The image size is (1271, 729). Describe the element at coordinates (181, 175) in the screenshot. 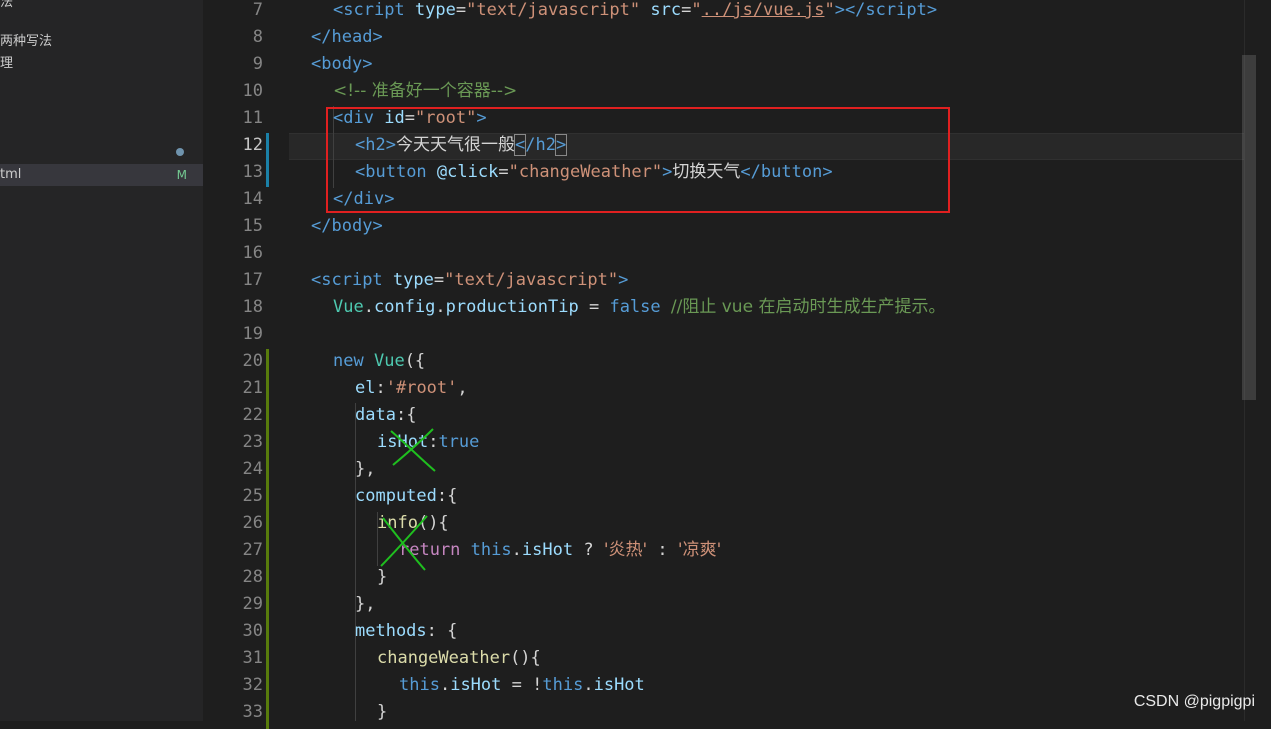

I see `git-modified-badge: M` at that location.